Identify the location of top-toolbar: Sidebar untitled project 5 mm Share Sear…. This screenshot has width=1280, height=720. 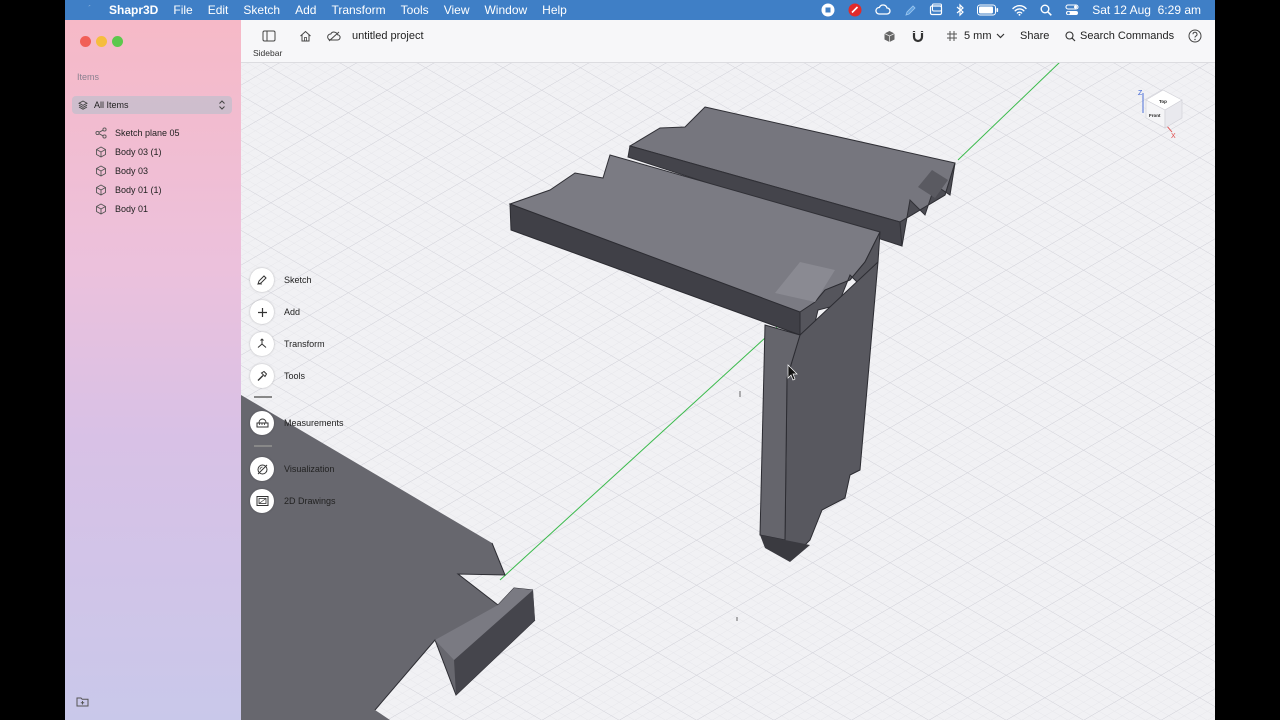
(728, 41).